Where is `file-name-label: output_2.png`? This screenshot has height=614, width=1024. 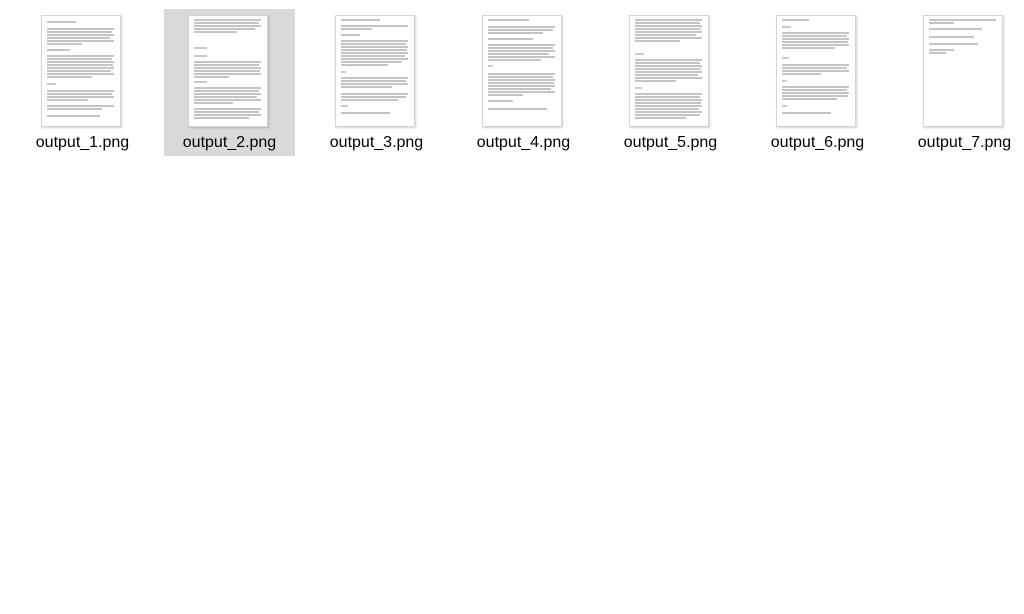 file-name-label: output_2.png is located at coordinates (229, 142).